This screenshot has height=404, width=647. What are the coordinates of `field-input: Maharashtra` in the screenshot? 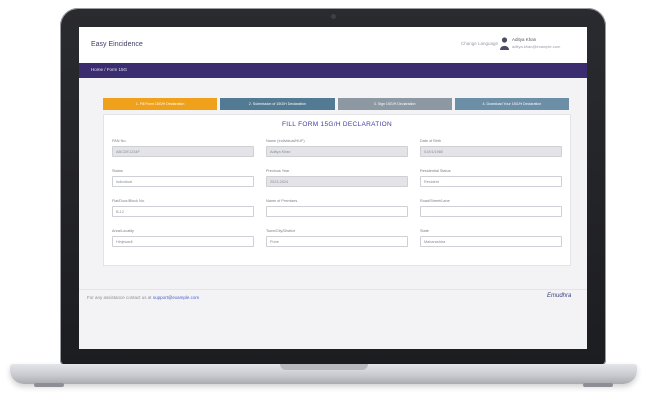 It's located at (491, 241).